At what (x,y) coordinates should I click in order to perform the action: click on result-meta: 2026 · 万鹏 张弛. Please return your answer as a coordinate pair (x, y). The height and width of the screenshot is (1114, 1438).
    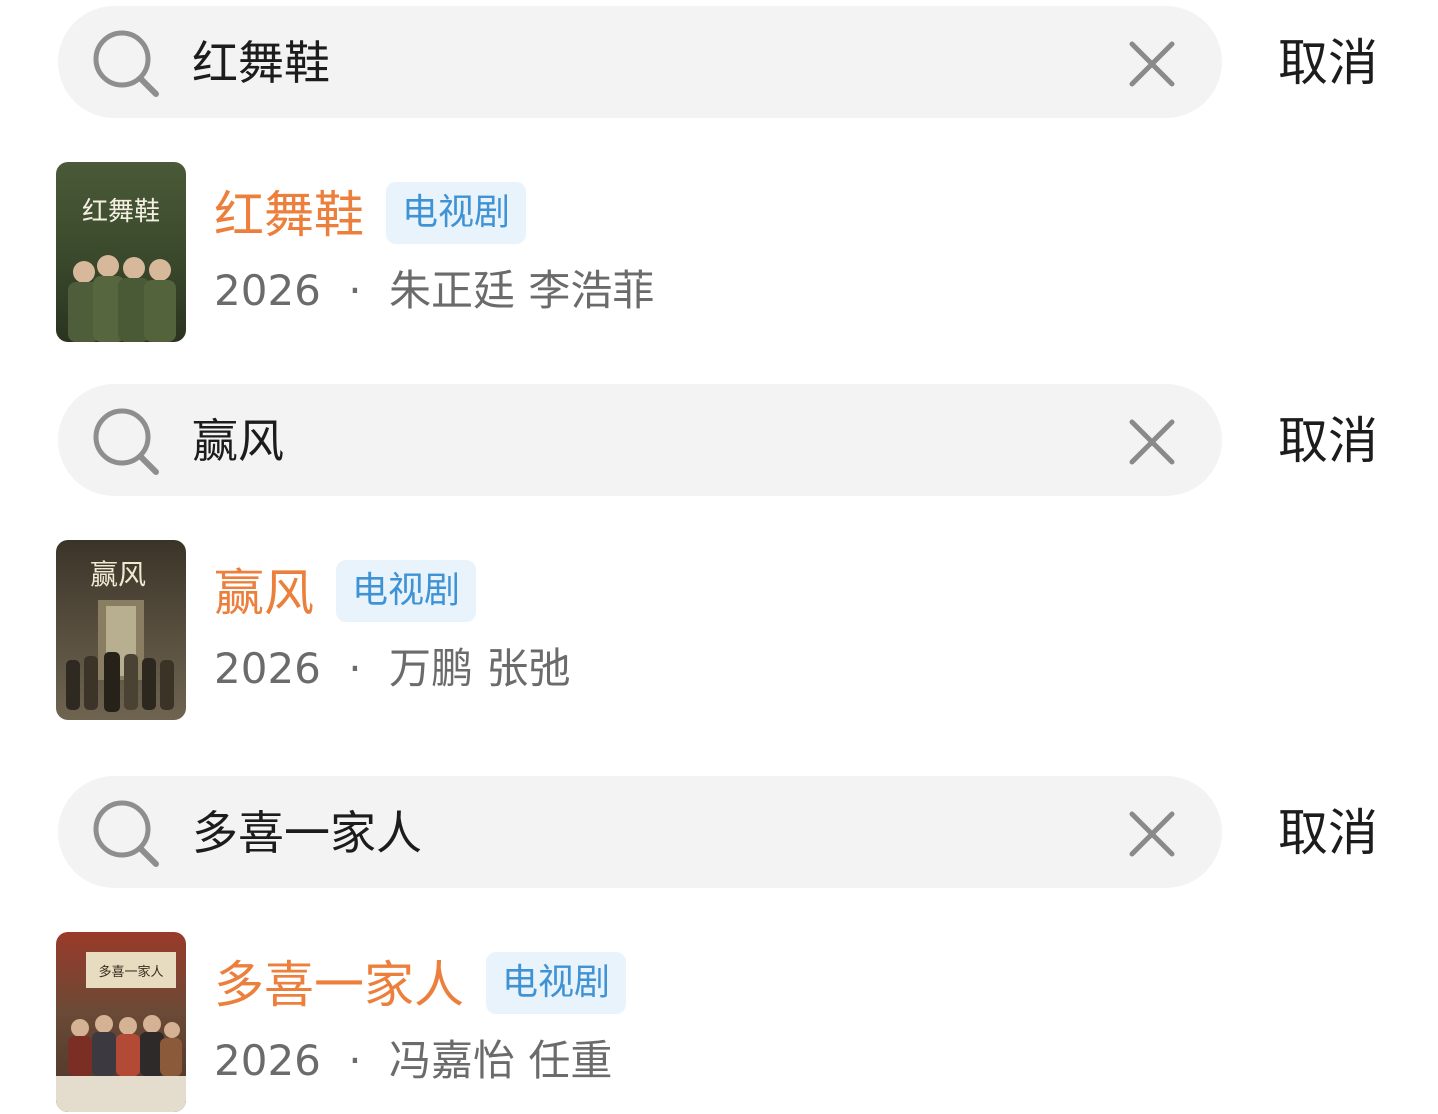
    Looking at the image, I should click on (392, 669).